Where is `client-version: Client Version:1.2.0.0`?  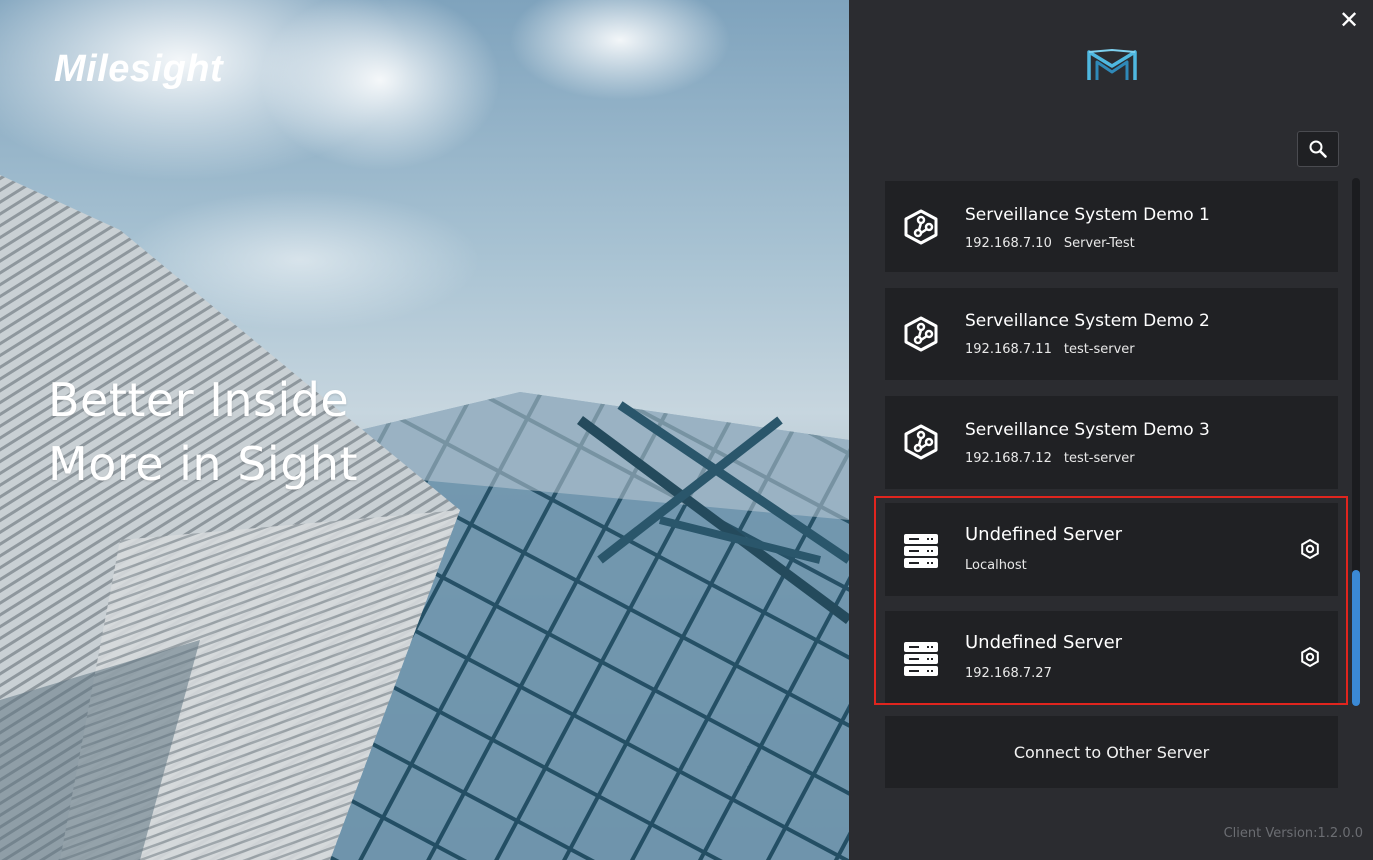 client-version: Client Version:1.2.0.0 is located at coordinates (1293, 833).